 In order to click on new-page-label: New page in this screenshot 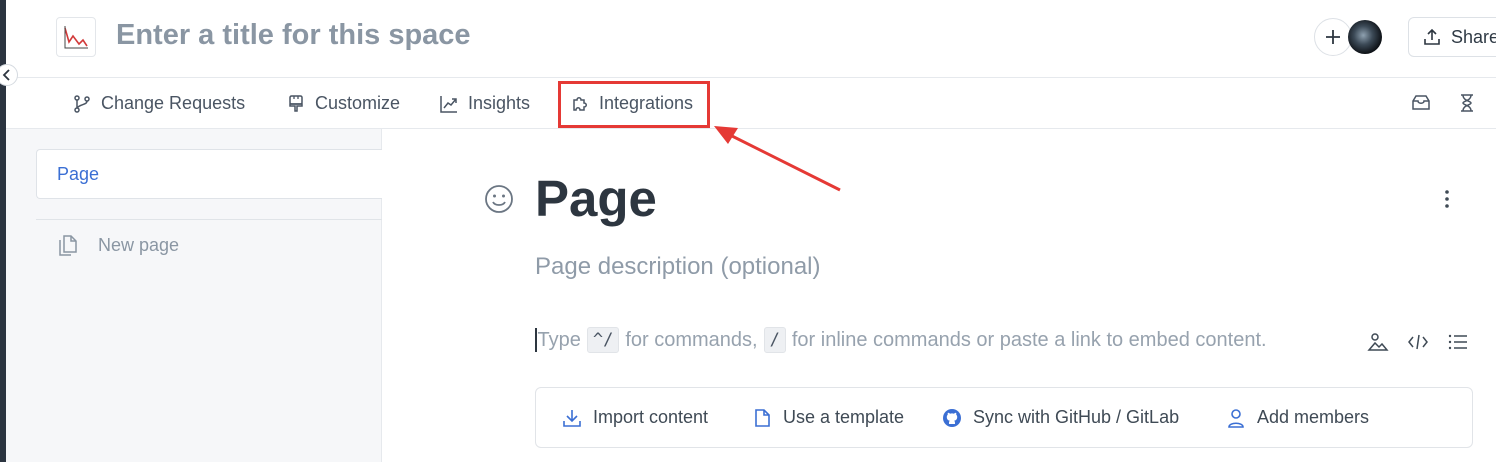, I will do `click(139, 244)`.